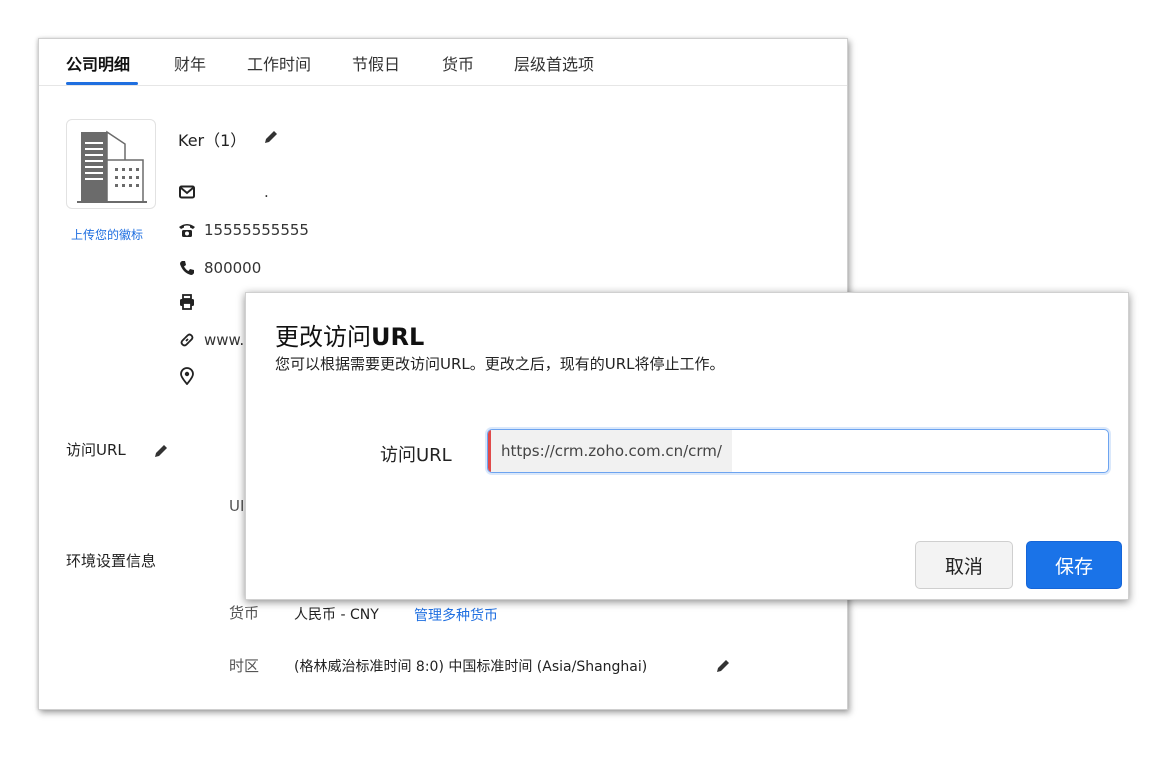 This screenshot has width=1172, height=763. I want to click on tab-fiscal-year: 财年, so click(190, 63).